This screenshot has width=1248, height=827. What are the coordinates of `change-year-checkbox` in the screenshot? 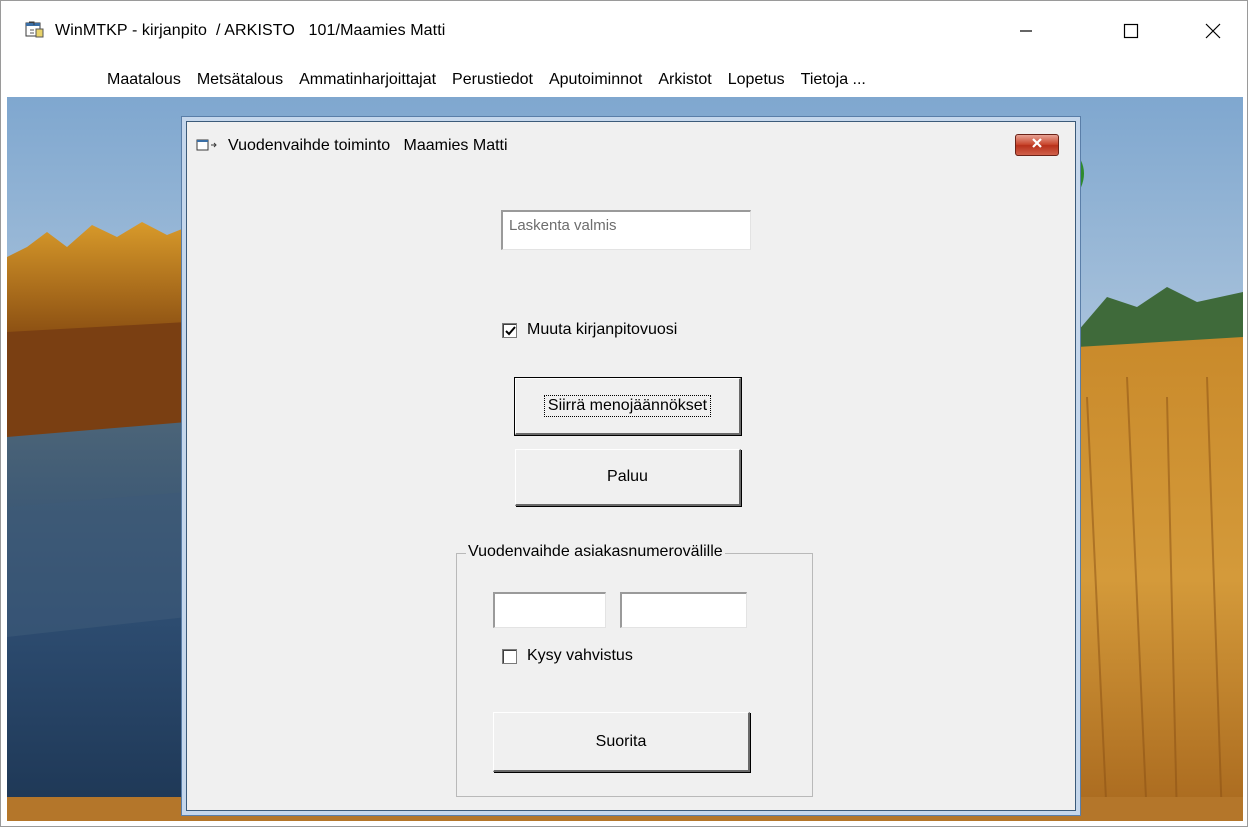 It's located at (509, 330).